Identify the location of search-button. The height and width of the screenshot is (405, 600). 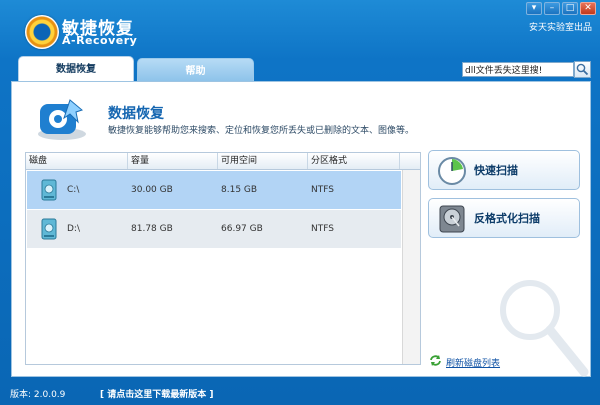
(582, 69).